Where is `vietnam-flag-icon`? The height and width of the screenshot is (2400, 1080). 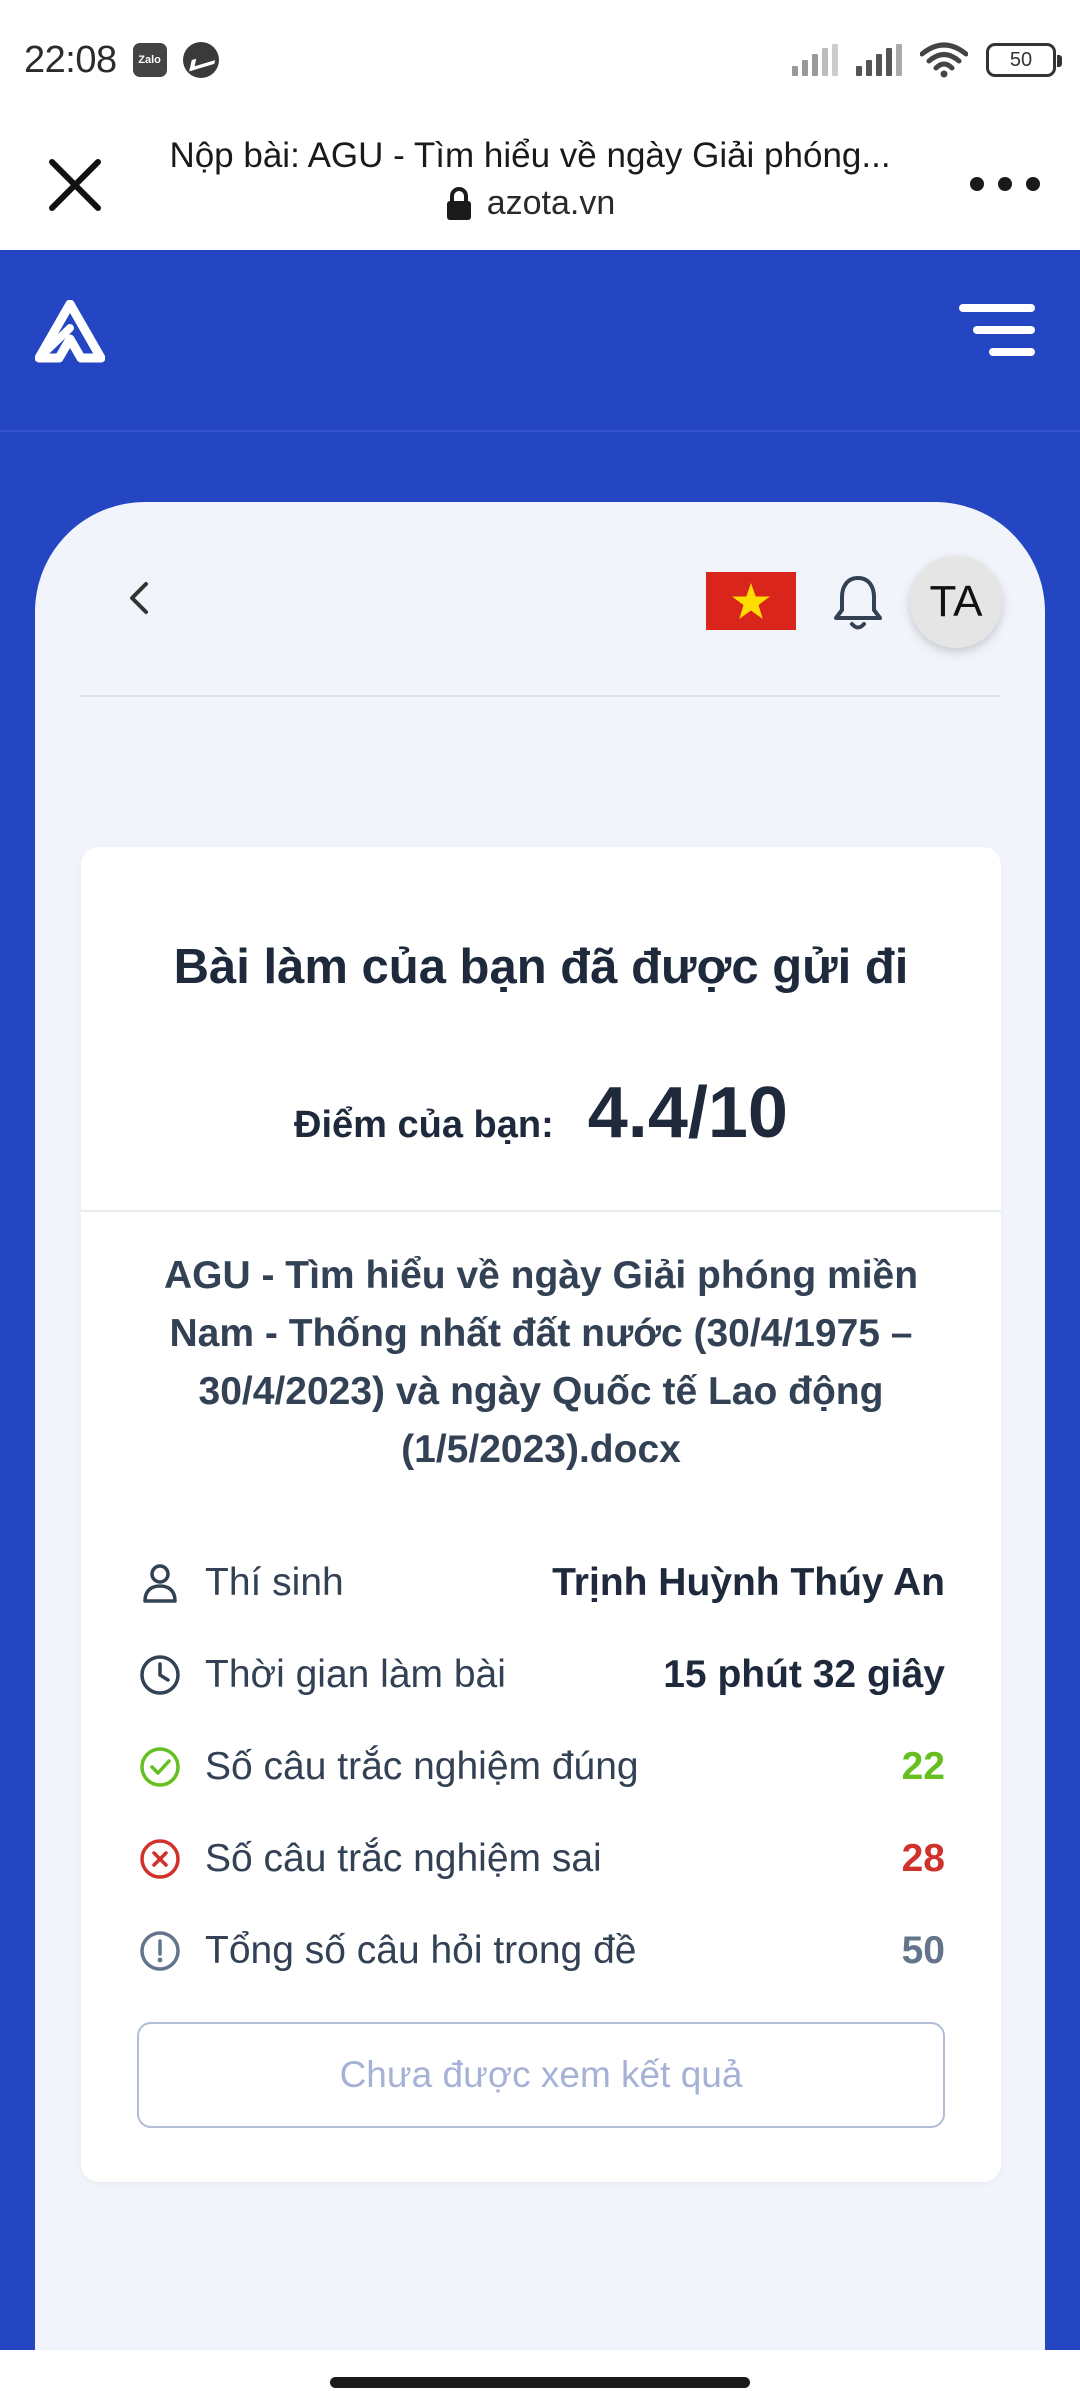 vietnam-flag-icon is located at coordinates (751, 601).